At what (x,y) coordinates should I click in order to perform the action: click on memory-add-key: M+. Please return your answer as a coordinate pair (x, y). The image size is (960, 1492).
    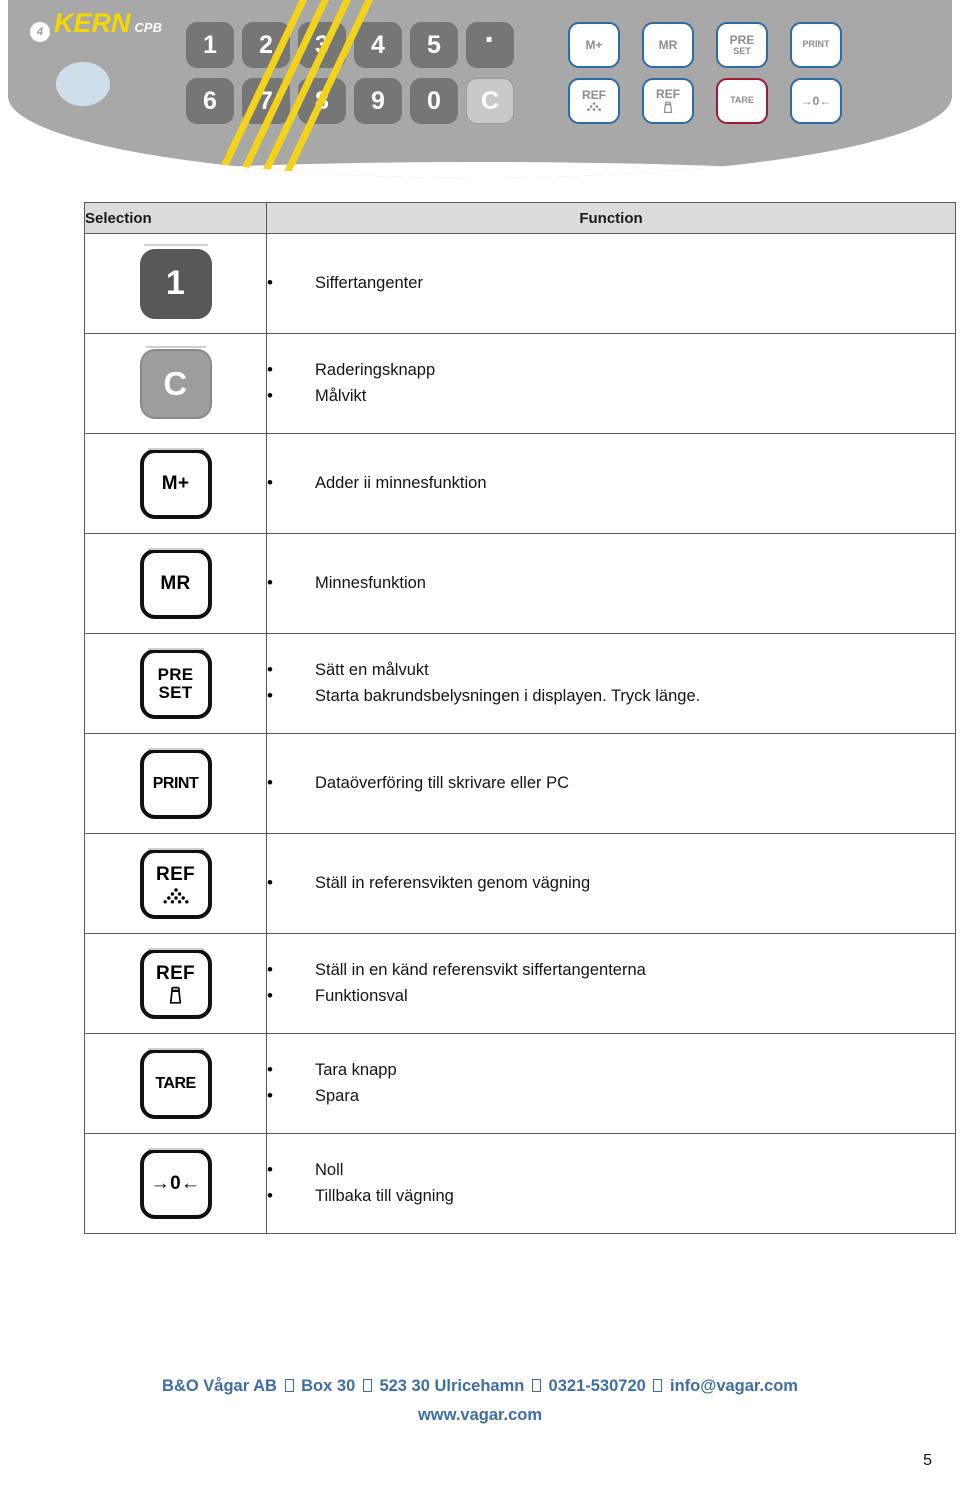
    Looking at the image, I should click on (175, 483).